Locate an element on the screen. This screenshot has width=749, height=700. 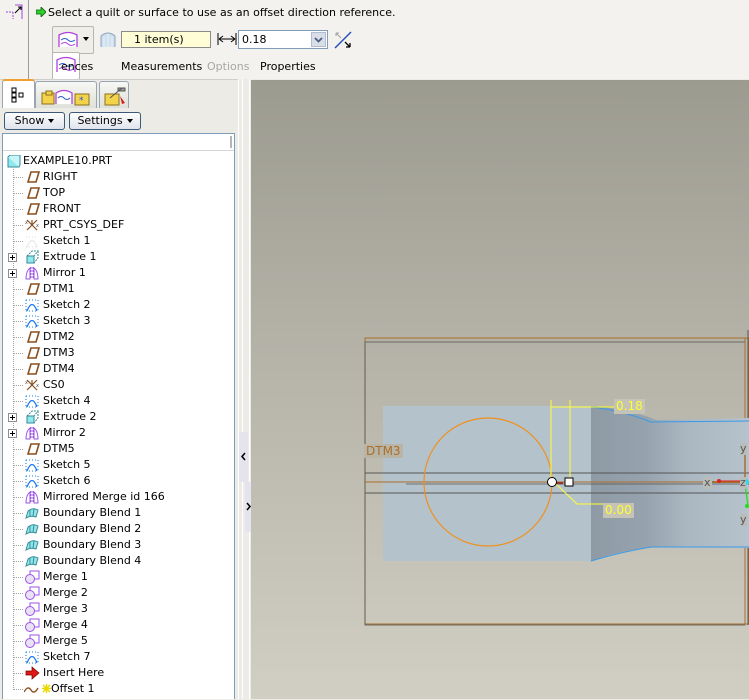
reference-collector: 1 item(s) is located at coordinates (166, 39).